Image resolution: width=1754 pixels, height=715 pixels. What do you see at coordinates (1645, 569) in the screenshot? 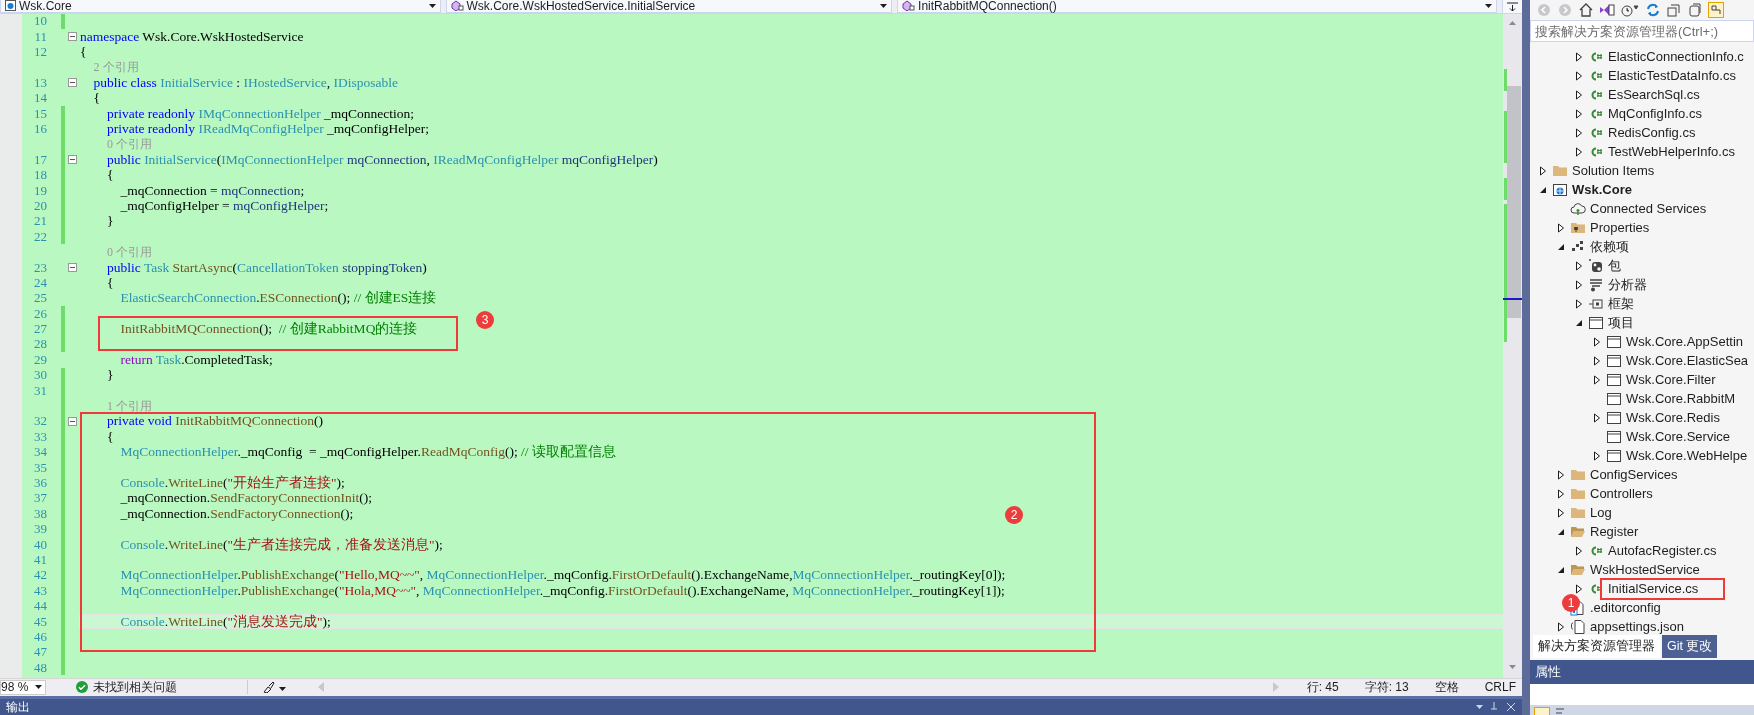
I see `tree-item: WskHostedService` at bounding box center [1645, 569].